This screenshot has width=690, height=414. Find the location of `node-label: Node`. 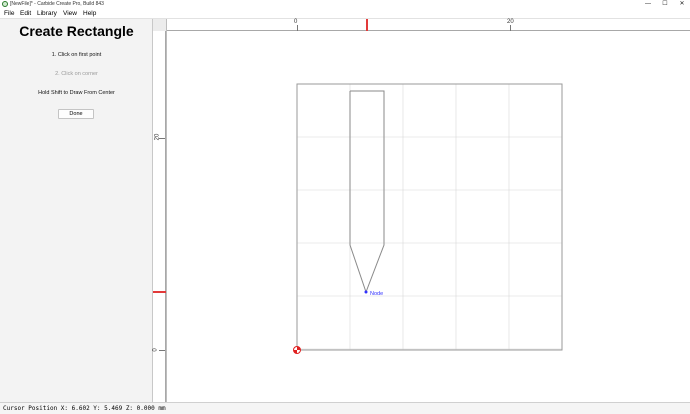

node-label: Node is located at coordinates (376, 294).